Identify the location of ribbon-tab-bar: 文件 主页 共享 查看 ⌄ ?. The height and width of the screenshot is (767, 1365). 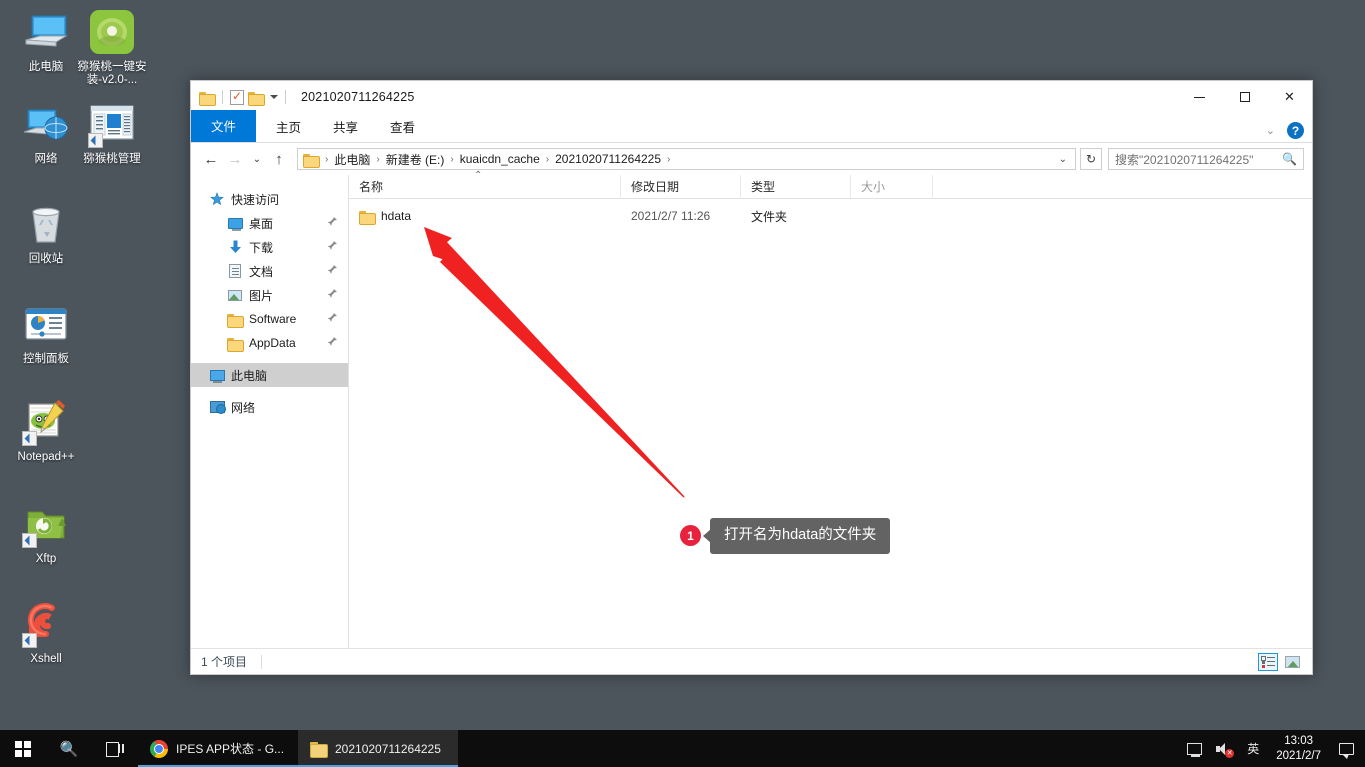
(751, 126).